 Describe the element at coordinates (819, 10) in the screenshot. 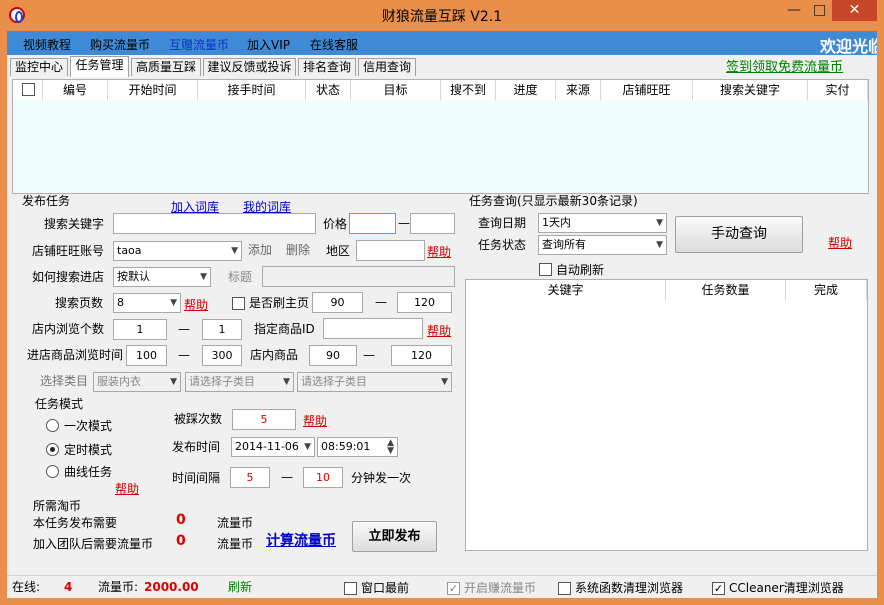

I see `maximize-button: □` at that location.